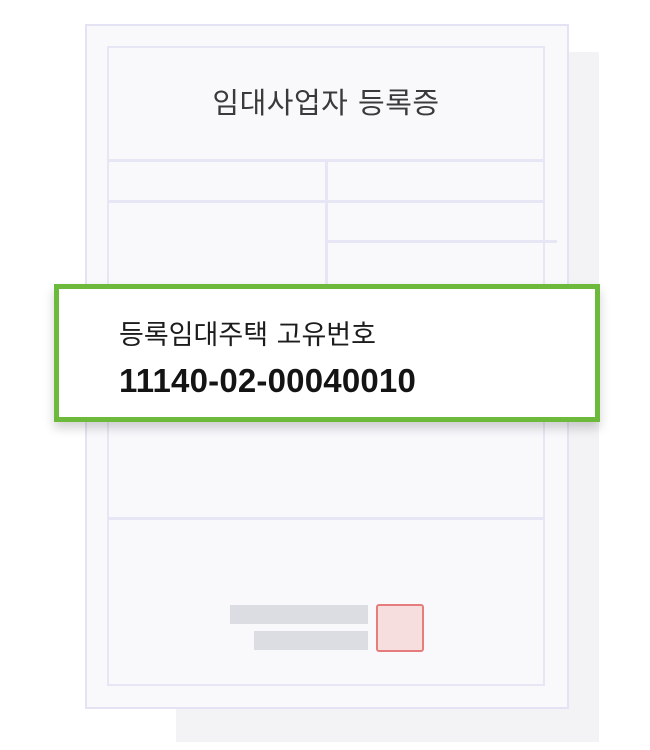 This screenshot has height=750, width=650. What do you see at coordinates (247, 335) in the screenshot?
I see `unique-number-label: 등록임대주택 고유번호` at bounding box center [247, 335].